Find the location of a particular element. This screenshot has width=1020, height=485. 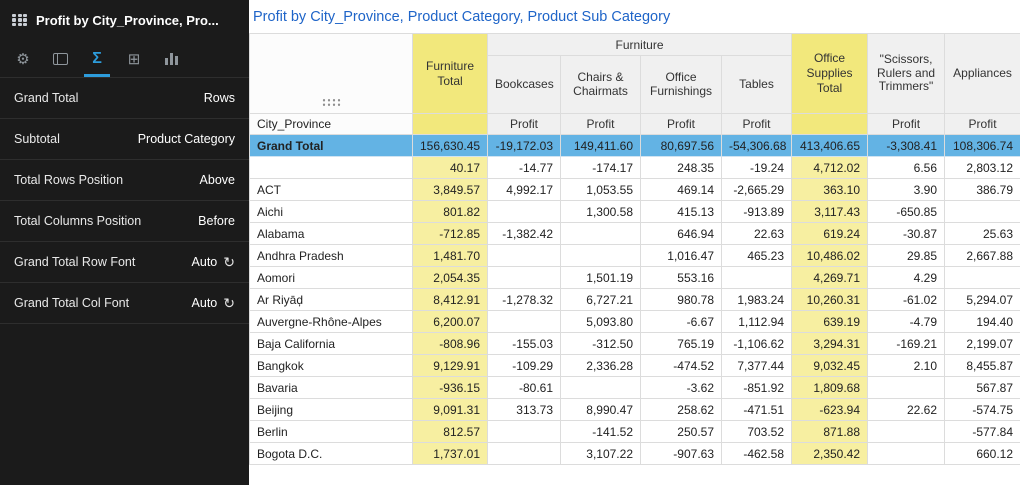

settings-icon: ⚙ is located at coordinates (23, 58).